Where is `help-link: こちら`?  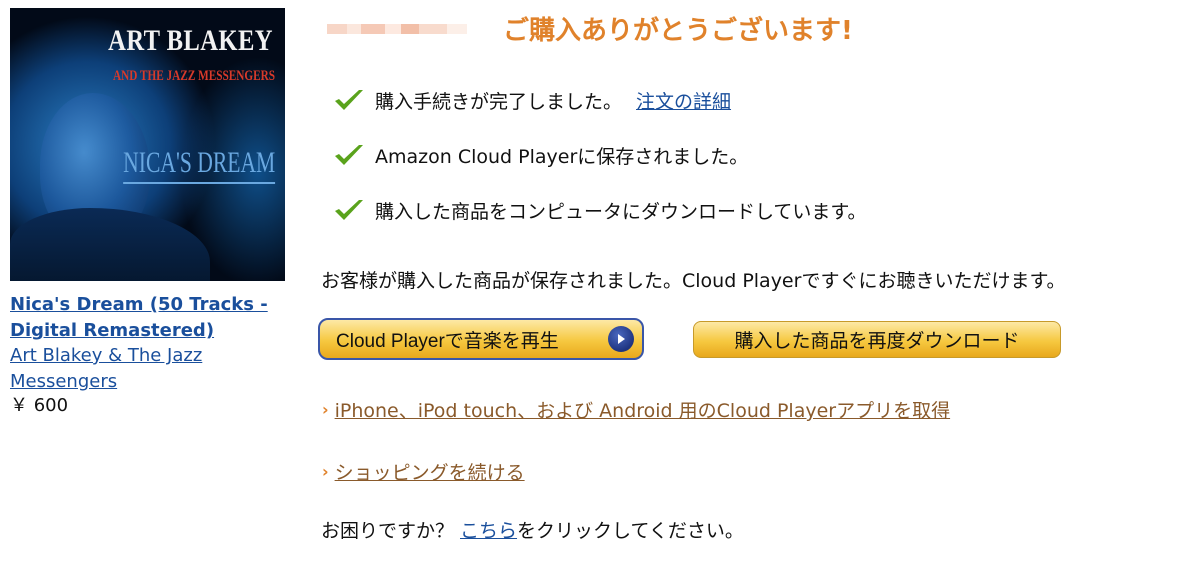 help-link: こちら is located at coordinates (488, 531).